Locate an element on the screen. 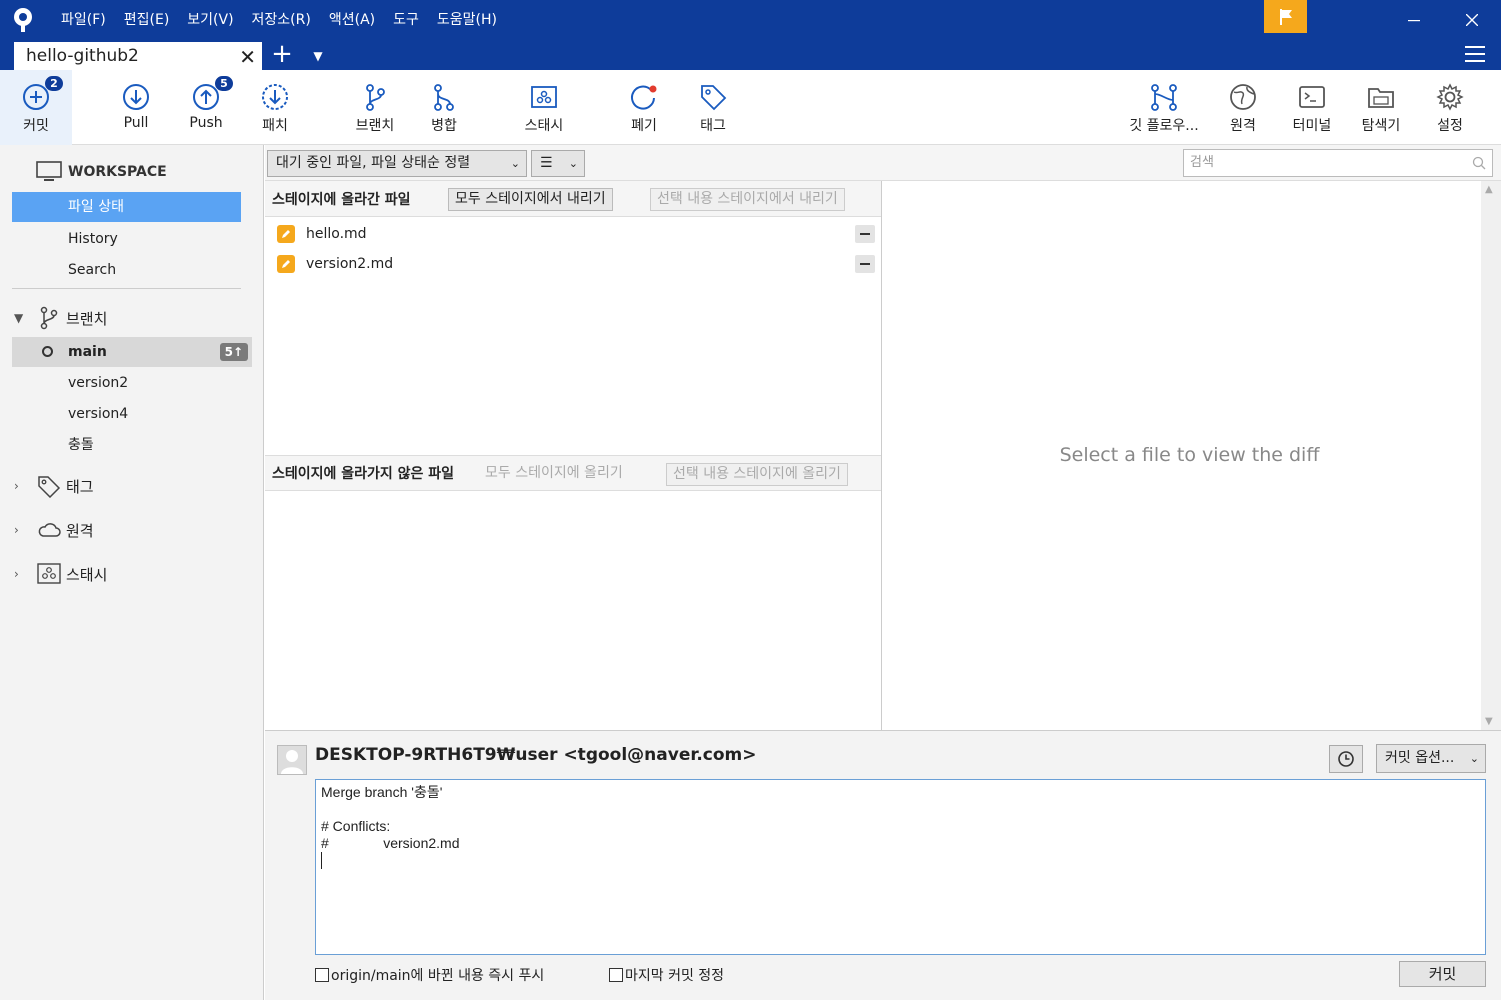 The height and width of the screenshot is (1000, 1501). tag-button: 태그 is located at coordinates (713, 107).